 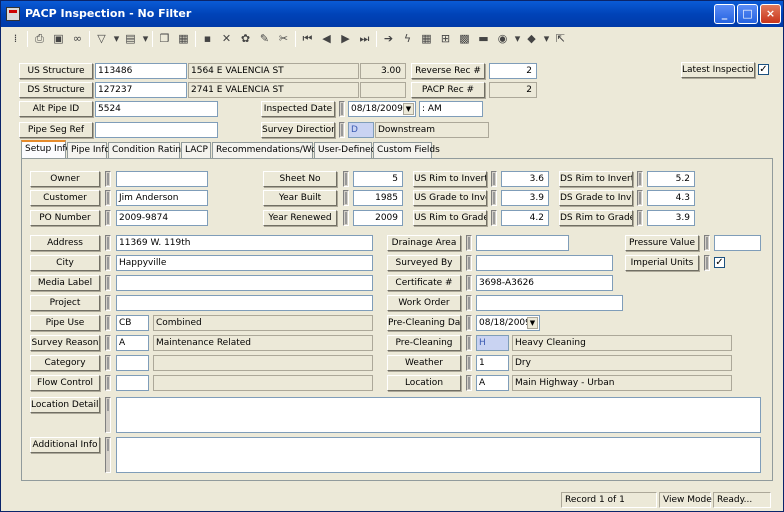 I want to click on us-grade-invert-button: US Grade to Invert, so click(x=450, y=198).